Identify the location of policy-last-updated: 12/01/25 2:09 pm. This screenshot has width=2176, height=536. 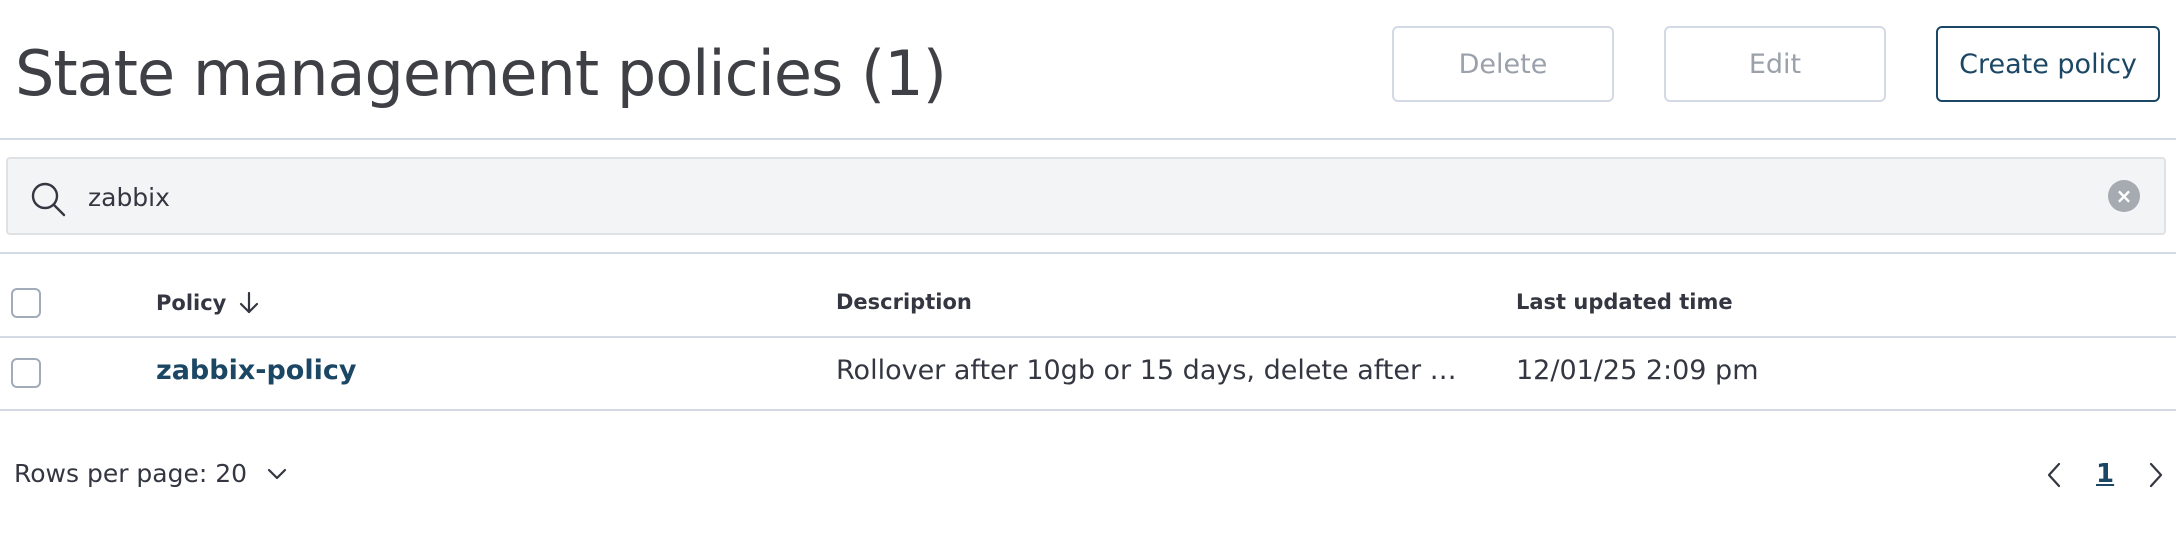
(1637, 370).